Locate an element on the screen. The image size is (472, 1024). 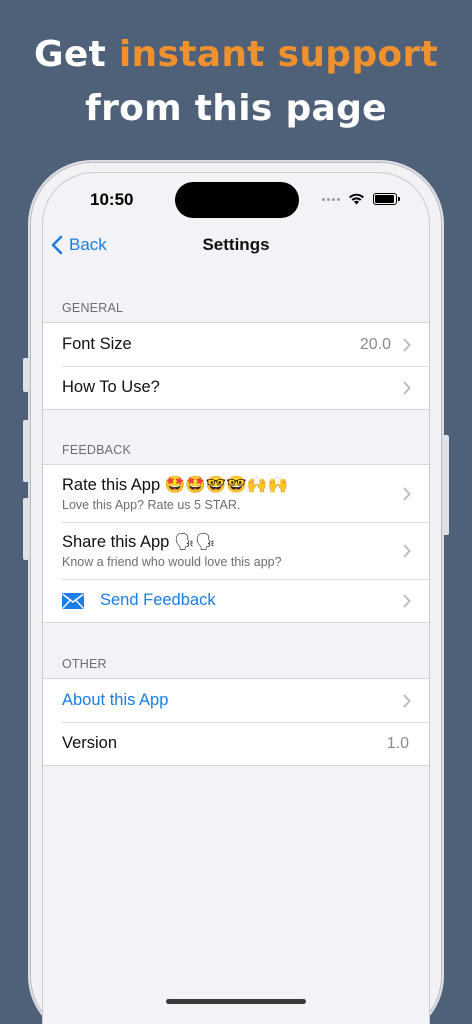
share-app-label: Share this App 🗣🗣 is located at coordinates (139, 541).